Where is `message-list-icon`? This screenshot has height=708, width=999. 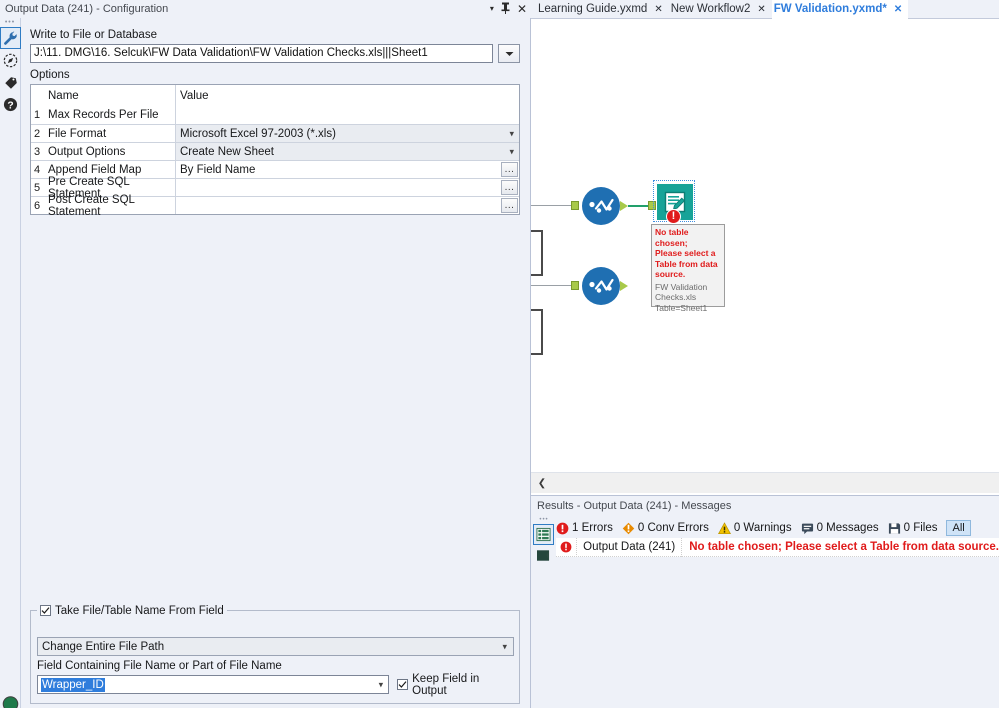
message-list-icon is located at coordinates (543, 534).